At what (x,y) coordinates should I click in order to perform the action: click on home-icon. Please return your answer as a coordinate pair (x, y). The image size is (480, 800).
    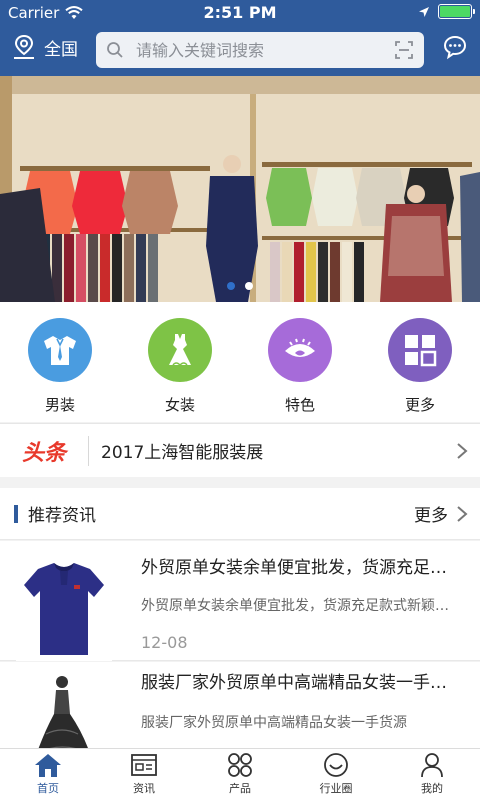
    Looking at the image, I should click on (48, 765).